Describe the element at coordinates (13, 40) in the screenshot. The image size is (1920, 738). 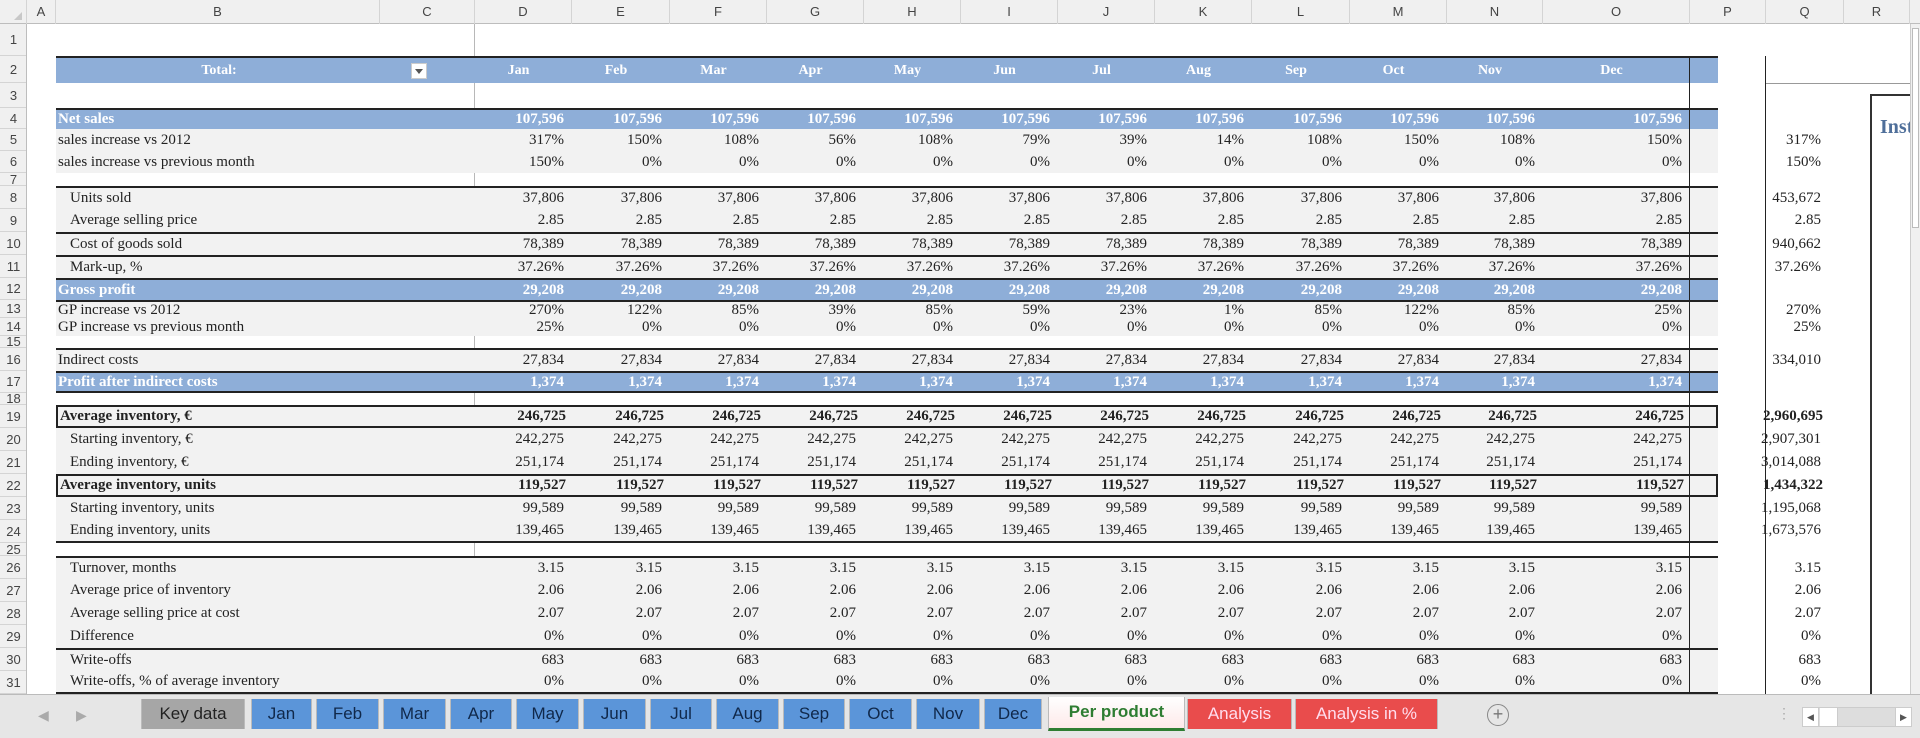
I see `row-header-1: 1` at that location.